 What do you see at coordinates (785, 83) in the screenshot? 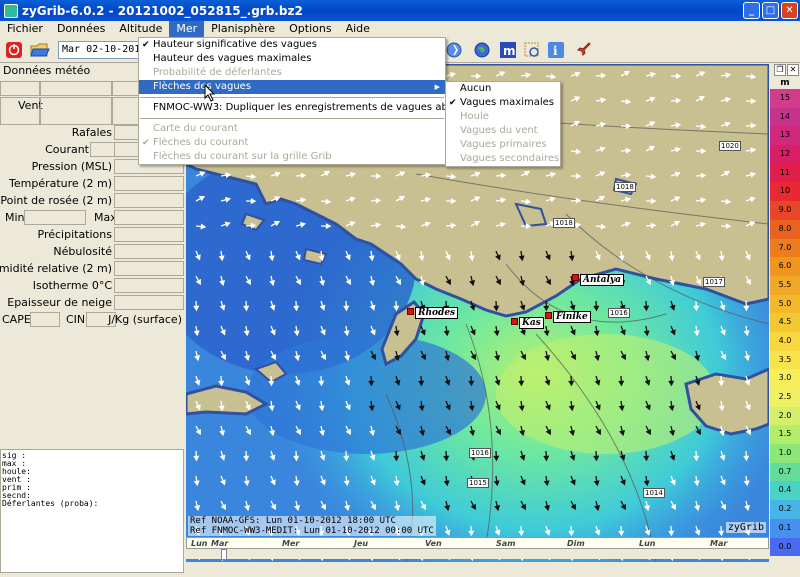
I see `legend-unit: m` at bounding box center [785, 83].